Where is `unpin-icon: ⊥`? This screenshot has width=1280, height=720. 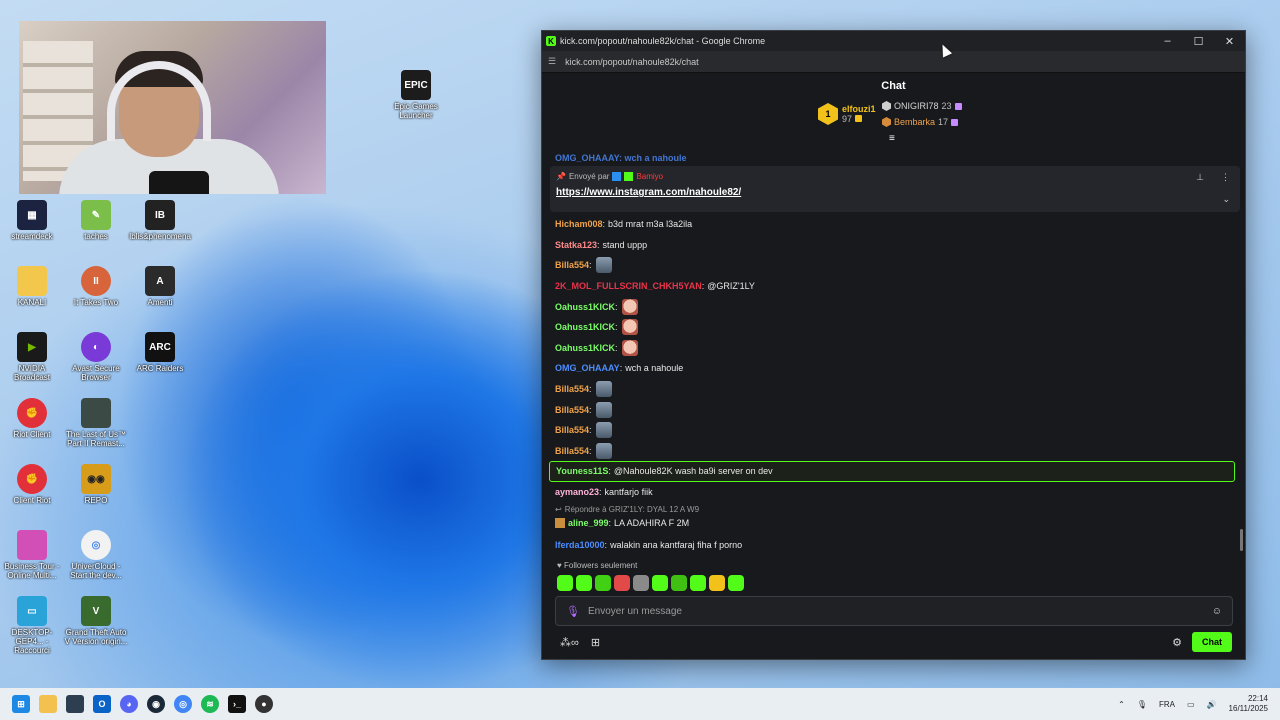 unpin-icon: ⊥ is located at coordinates (1200, 177).